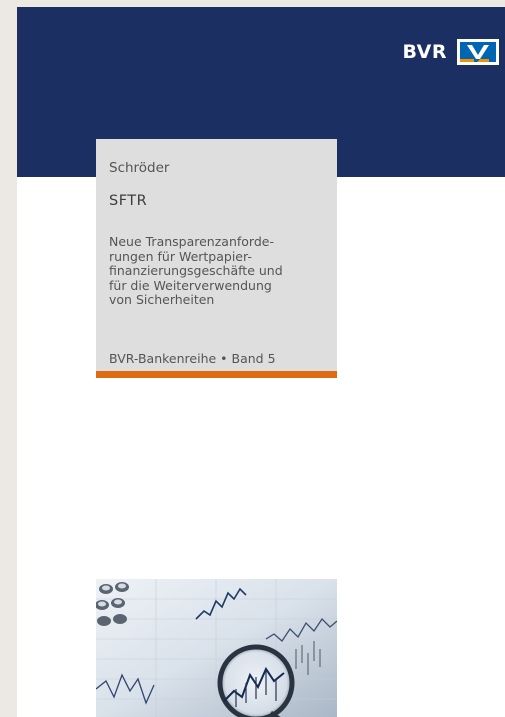 The height and width of the screenshot is (717, 505). What do you see at coordinates (192, 358) in the screenshot?
I see `series-label: BVR-Bankenreihe • Band 5` at bounding box center [192, 358].